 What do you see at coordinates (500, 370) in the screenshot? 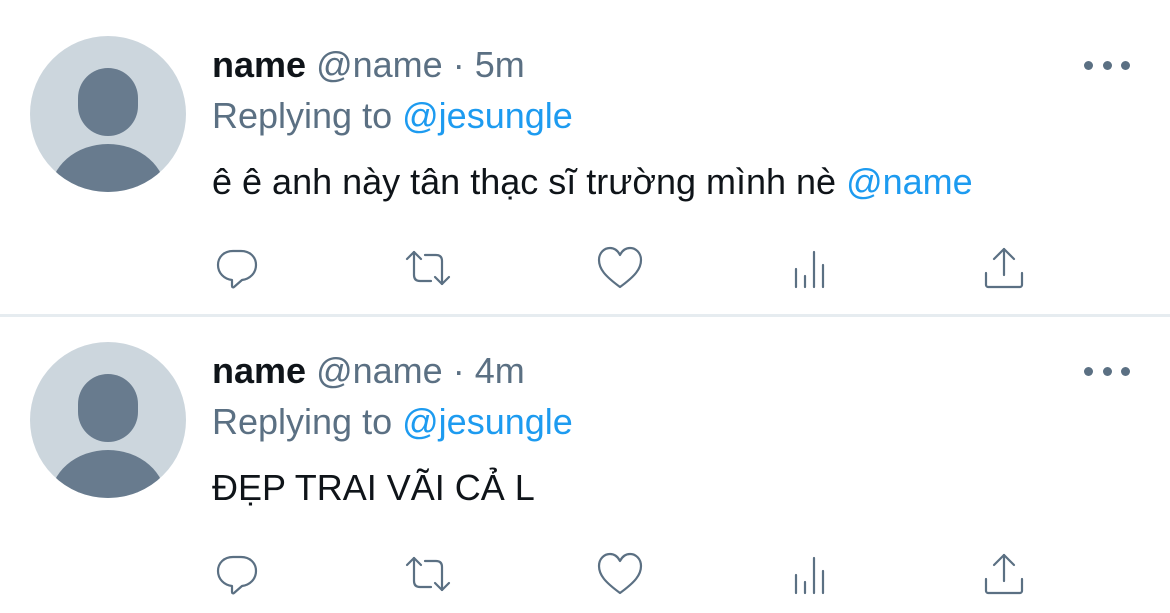
I see `timestamp: 4m` at bounding box center [500, 370].